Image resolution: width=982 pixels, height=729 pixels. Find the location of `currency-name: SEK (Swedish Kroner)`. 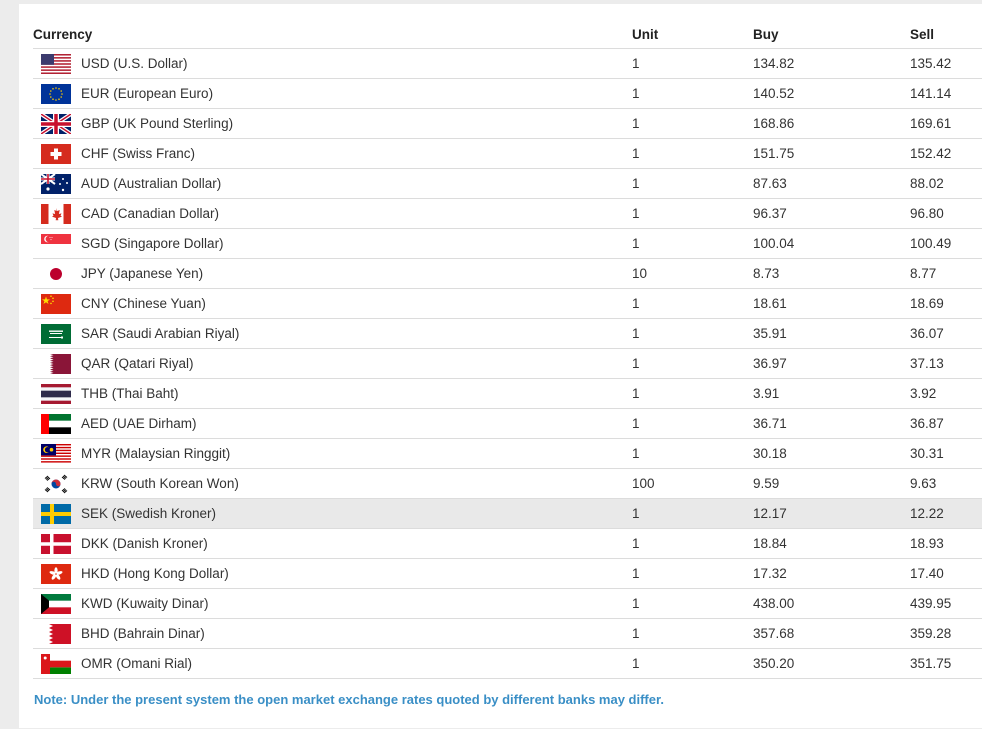

currency-name: SEK (Swedish Kroner) is located at coordinates (356, 513).